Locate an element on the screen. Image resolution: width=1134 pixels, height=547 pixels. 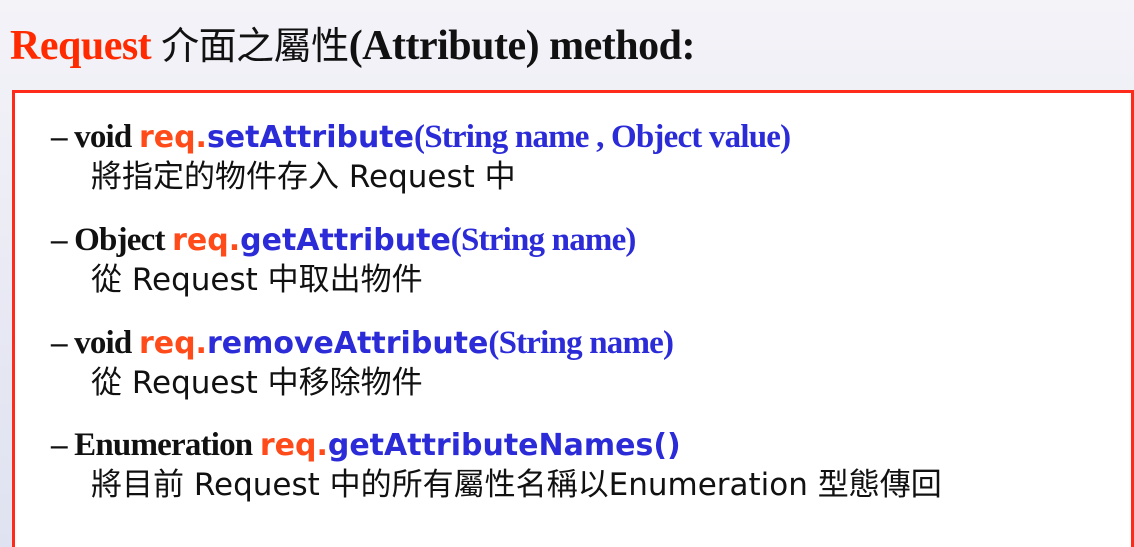
method-description: 從 Request 中移除物件 is located at coordinates (257, 383).